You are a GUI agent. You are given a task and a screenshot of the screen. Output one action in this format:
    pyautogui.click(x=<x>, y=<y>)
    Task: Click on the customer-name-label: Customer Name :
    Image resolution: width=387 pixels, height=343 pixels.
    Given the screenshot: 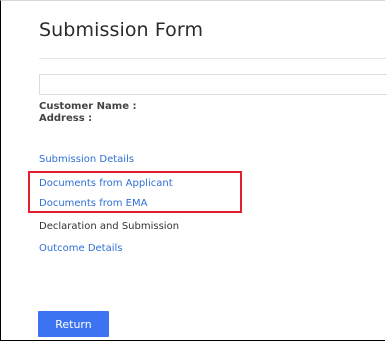 What is the action you would take?
    pyautogui.click(x=88, y=106)
    